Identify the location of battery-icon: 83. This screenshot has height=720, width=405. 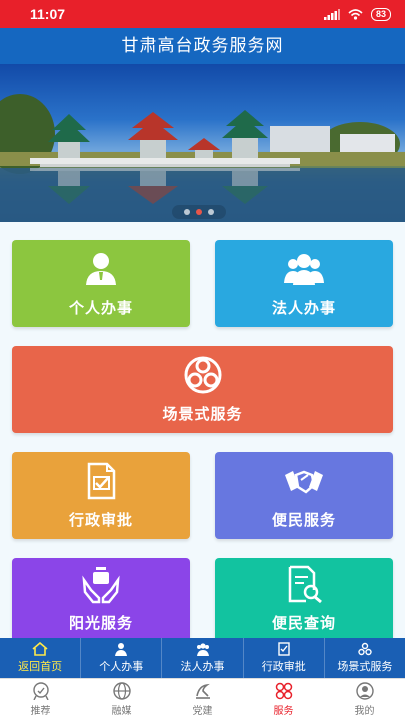
(380, 14).